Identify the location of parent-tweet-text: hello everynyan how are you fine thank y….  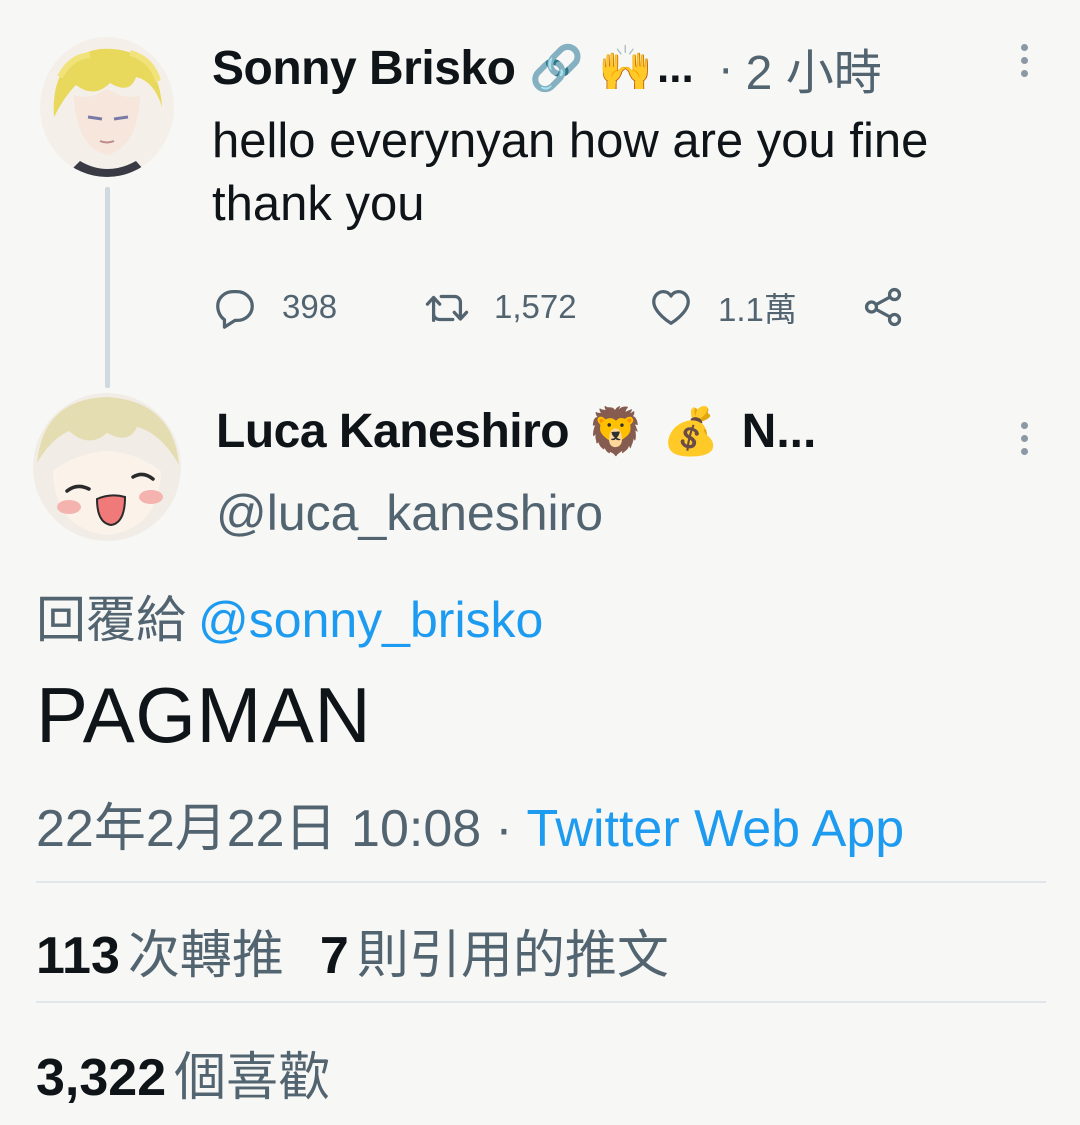
(570, 172).